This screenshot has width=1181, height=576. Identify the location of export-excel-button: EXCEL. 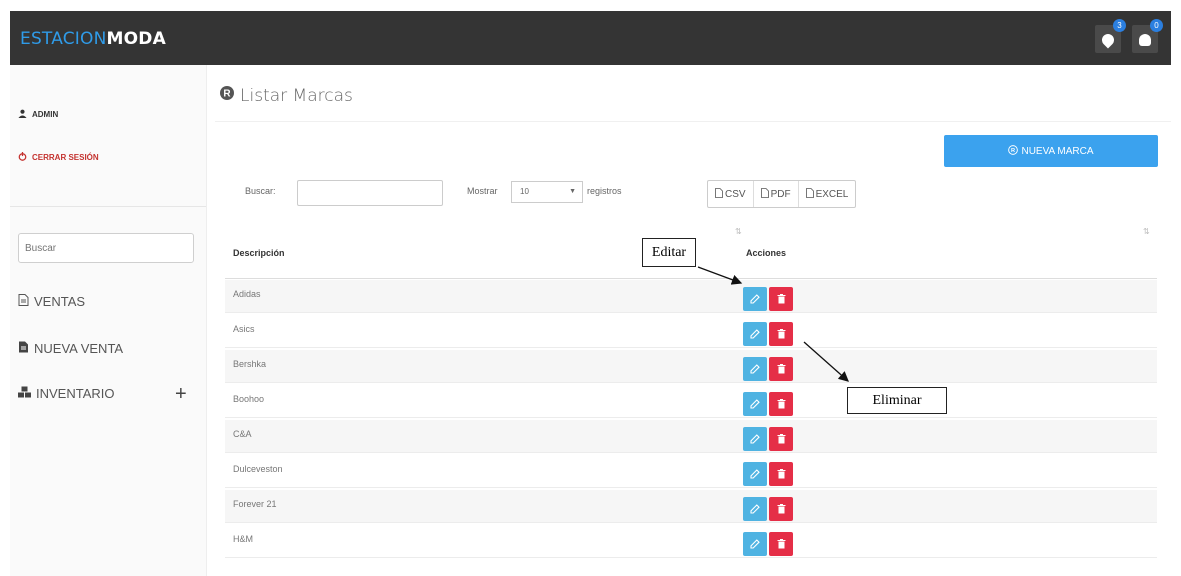
(827, 194).